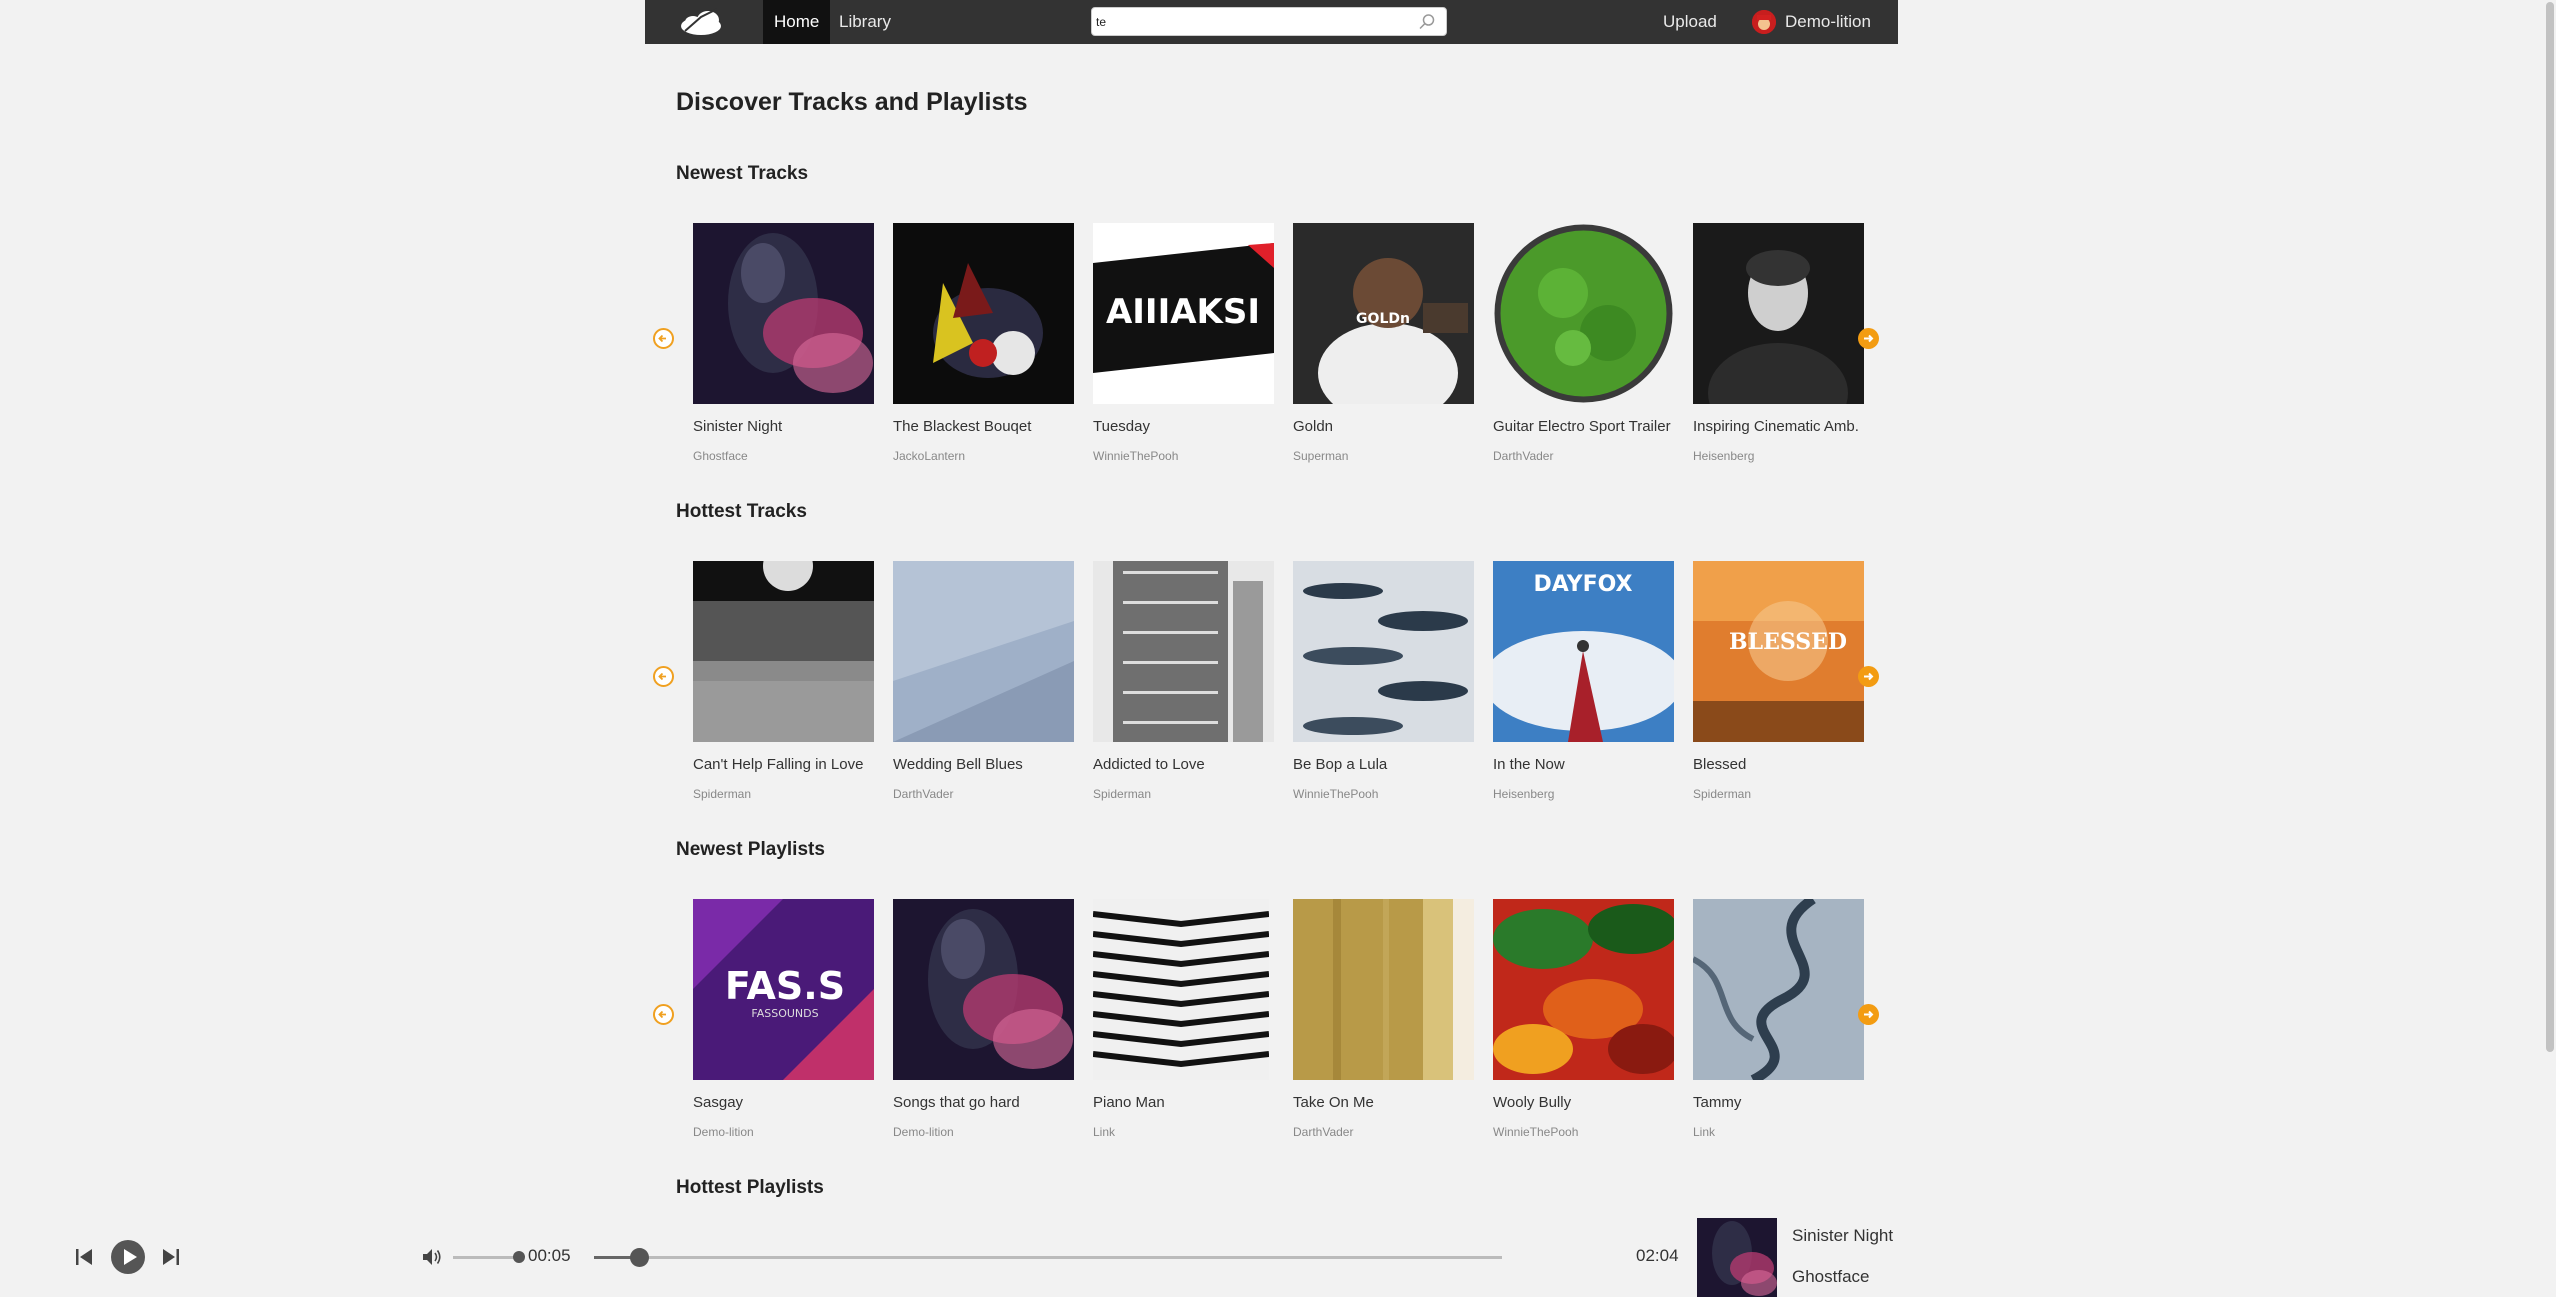 The width and height of the screenshot is (2556, 1297). What do you see at coordinates (852, 102) in the screenshot?
I see `page-title: Discover Tracks and Playlists` at bounding box center [852, 102].